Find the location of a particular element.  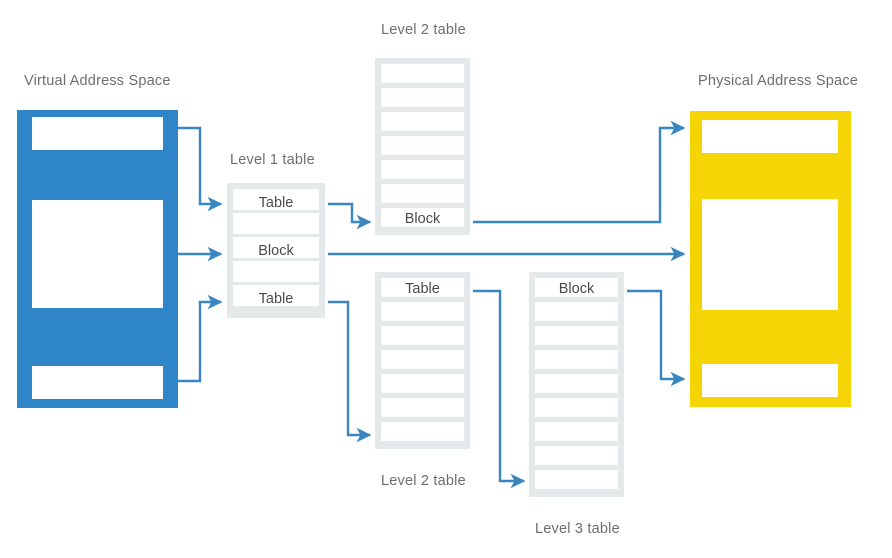

arrow-level1-table2-to-level2-bottom is located at coordinates (350, 371).